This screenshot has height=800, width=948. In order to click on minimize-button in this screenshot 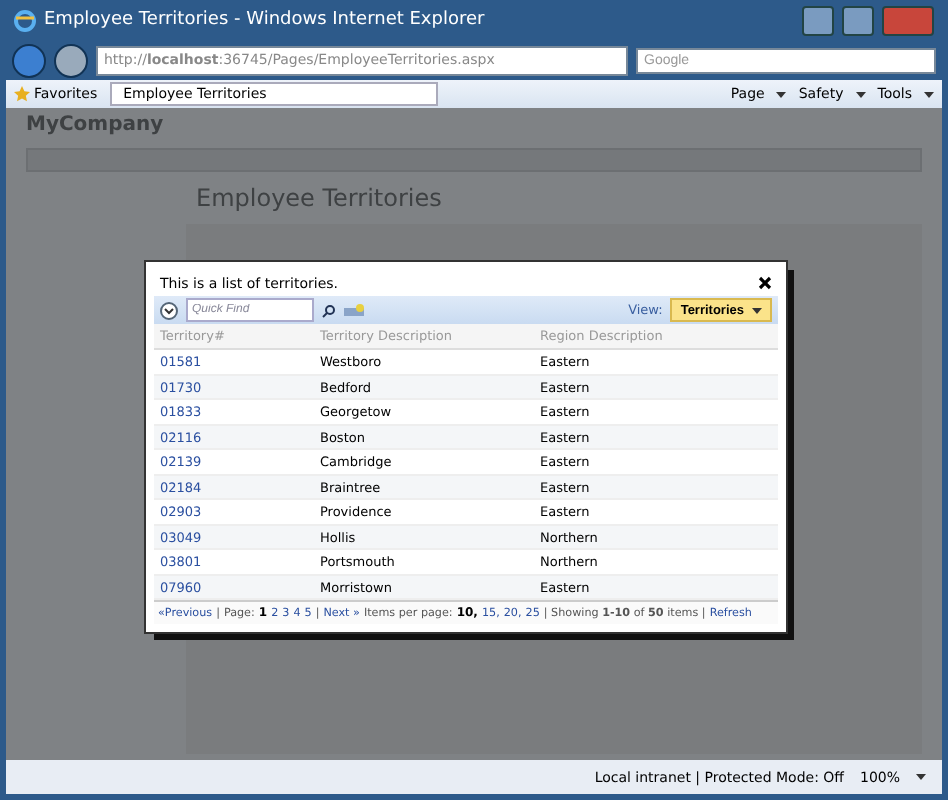, I will do `click(818, 20)`.